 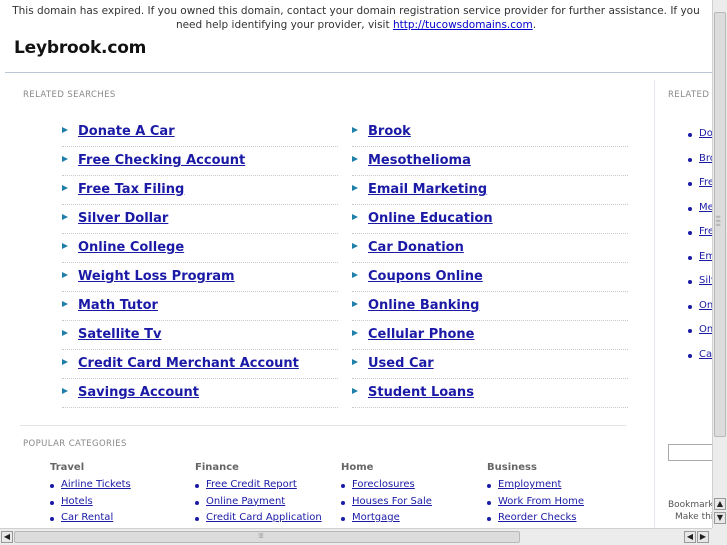 What do you see at coordinates (705, 158) in the screenshot?
I see `side-related-link: Bro` at bounding box center [705, 158].